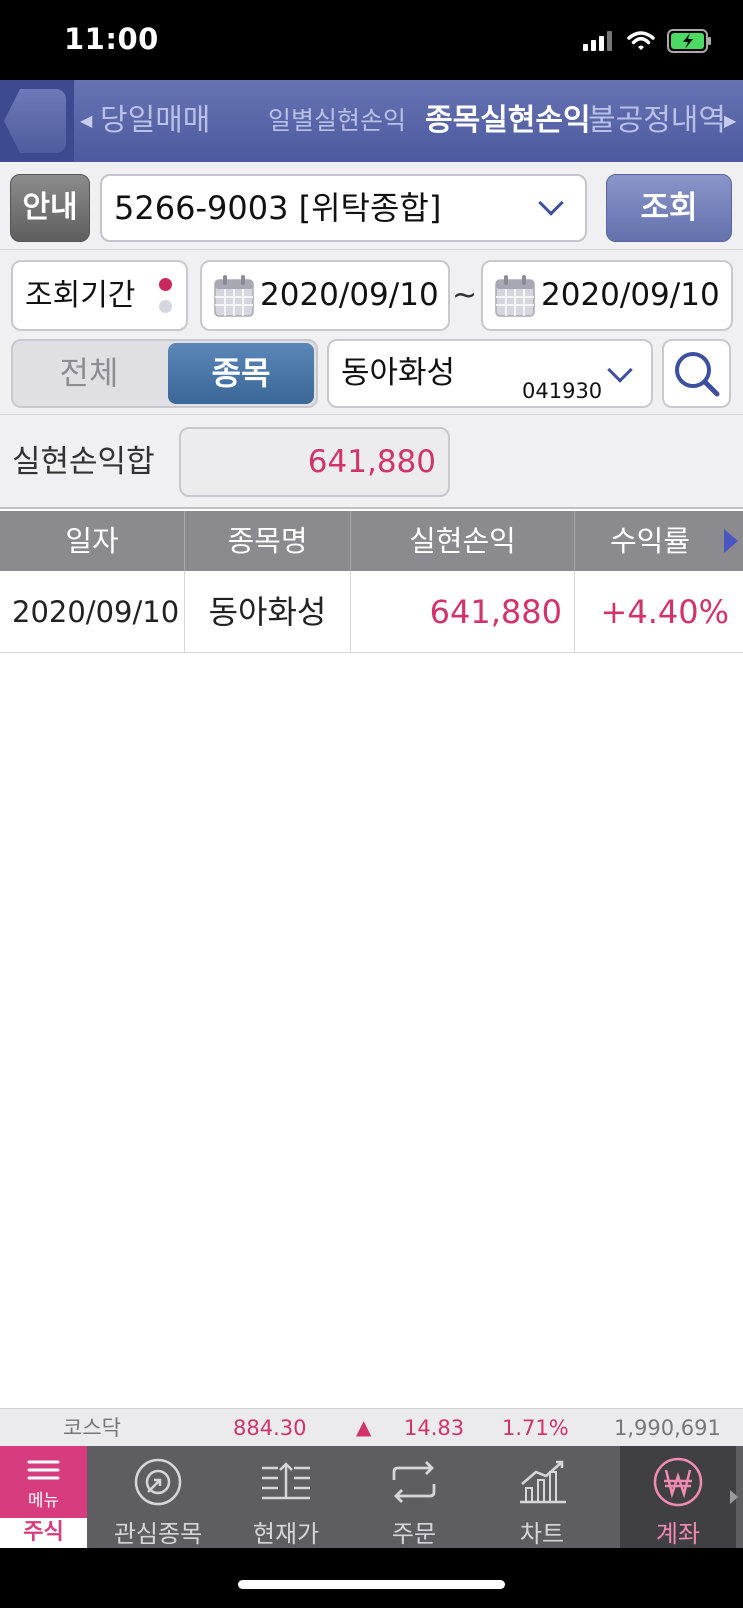 The image size is (743, 1608). I want to click on home-area, so click(371, 1578).